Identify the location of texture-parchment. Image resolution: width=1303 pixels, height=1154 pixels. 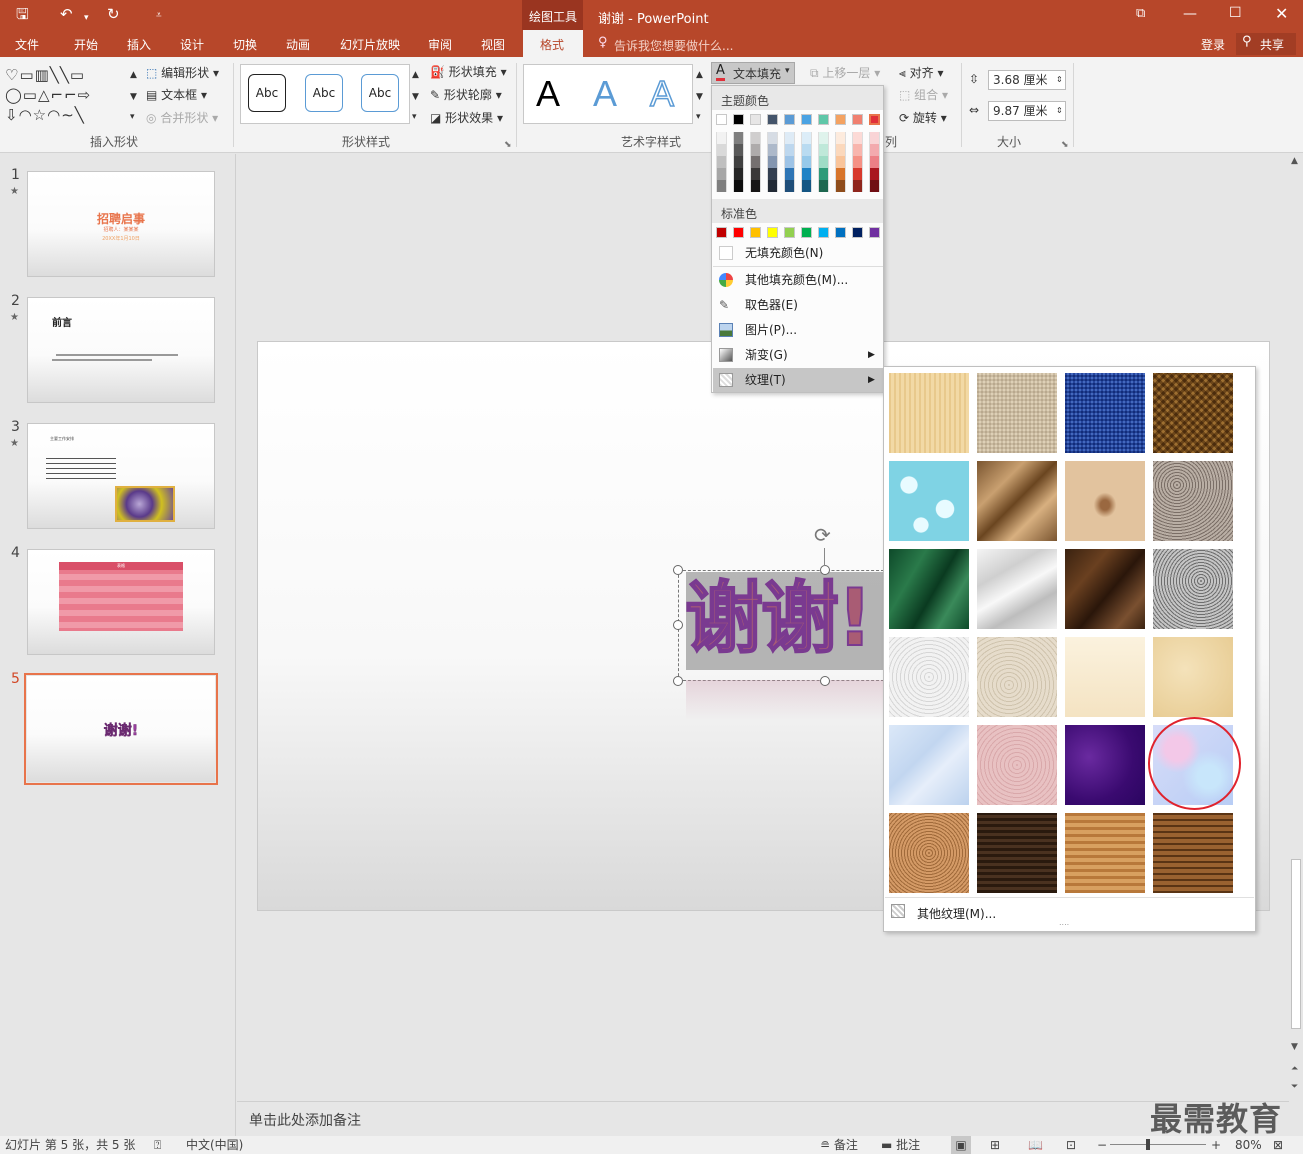
(1105, 677).